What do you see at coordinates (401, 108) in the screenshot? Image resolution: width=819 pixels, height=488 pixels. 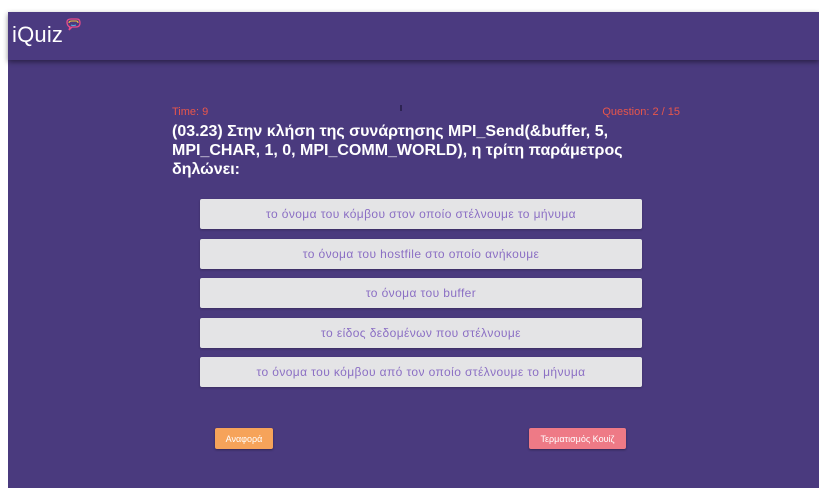 I see `mouse-cursor` at bounding box center [401, 108].